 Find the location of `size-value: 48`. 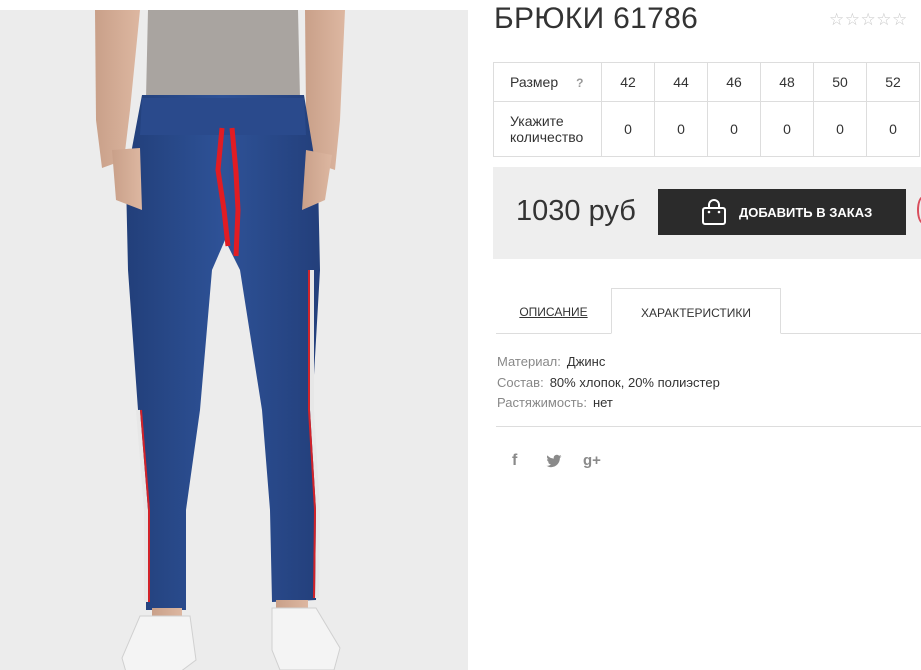

size-value: 48 is located at coordinates (787, 82).